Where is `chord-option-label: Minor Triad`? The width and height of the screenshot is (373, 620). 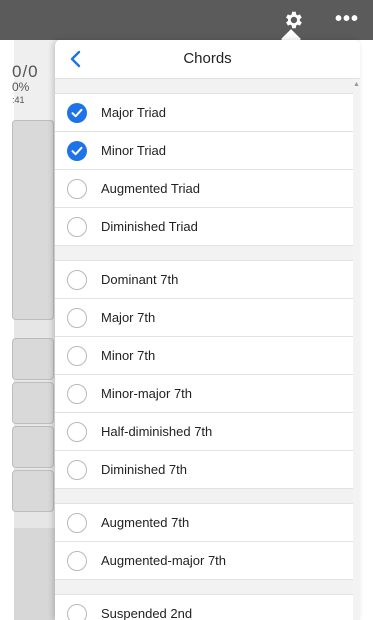
chord-option-label: Minor Triad is located at coordinates (134, 150).